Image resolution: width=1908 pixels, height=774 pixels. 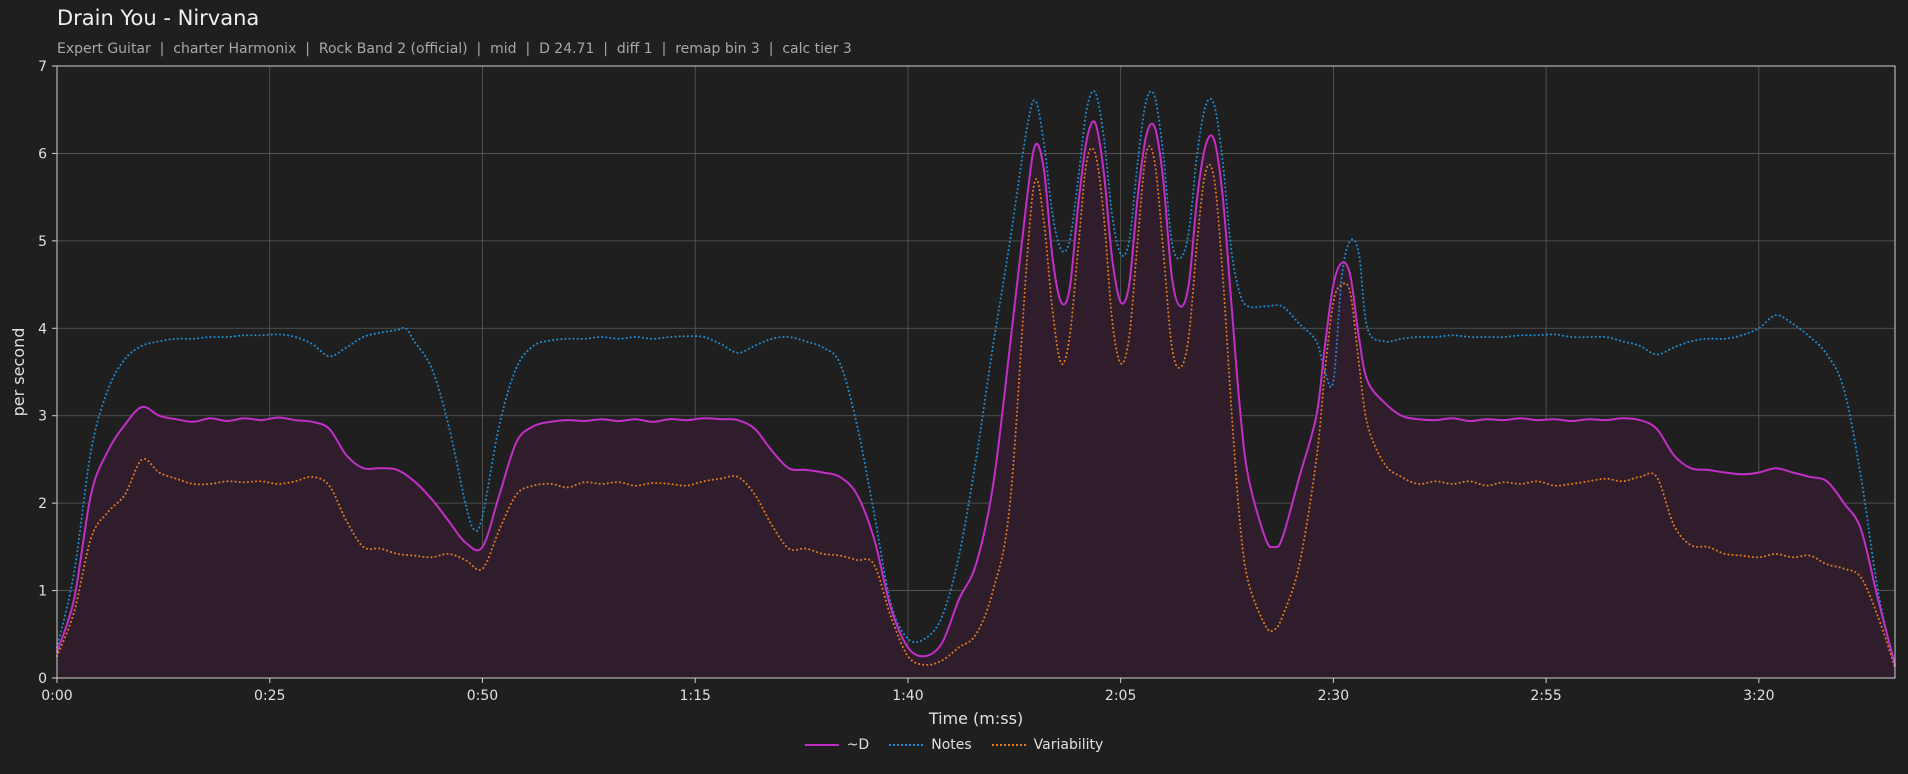 What do you see at coordinates (42, 679) in the screenshot?
I see `y-tick-label: 0` at bounding box center [42, 679].